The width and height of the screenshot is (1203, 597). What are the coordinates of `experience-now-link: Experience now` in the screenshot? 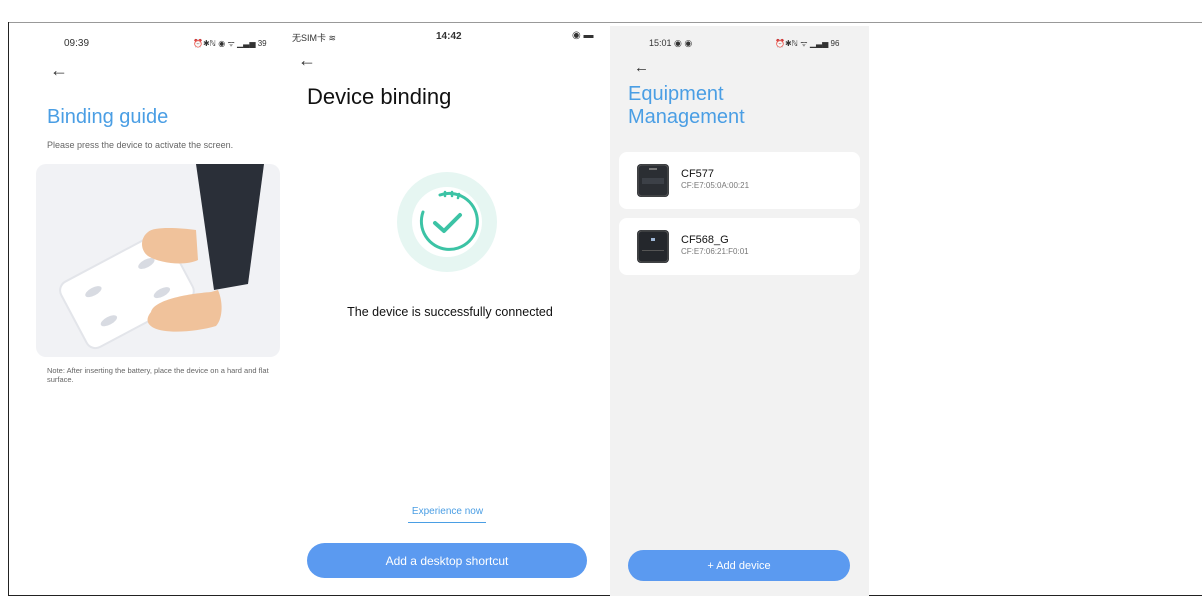 It's located at (447, 511).